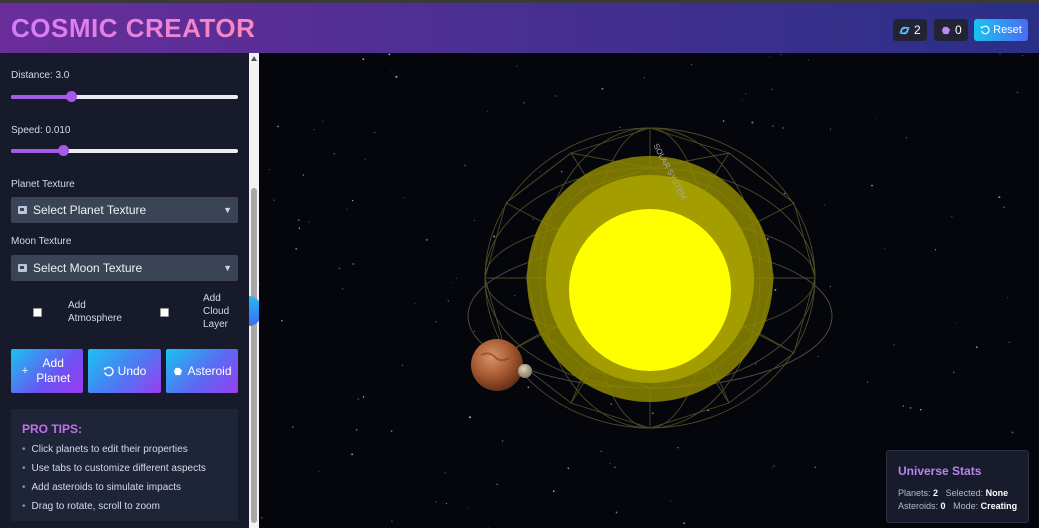 The height and width of the screenshot is (528, 1039). What do you see at coordinates (951, 30) in the screenshot?
I see `asteroid-count-badge: 0` at bounding box center [951, 30].